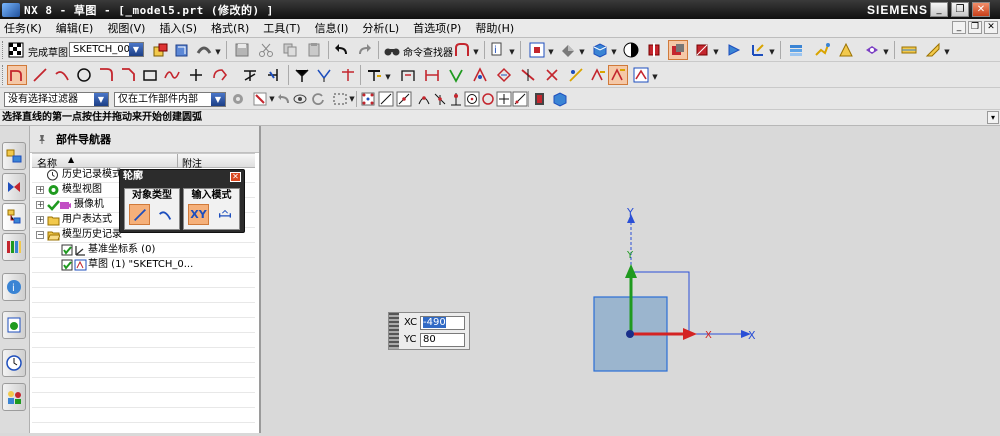 The height and width of the screenshot is (436, 1000). Describe the element at coordinates (266, 50) in the screenshot. I see `cut-icon` at that location.